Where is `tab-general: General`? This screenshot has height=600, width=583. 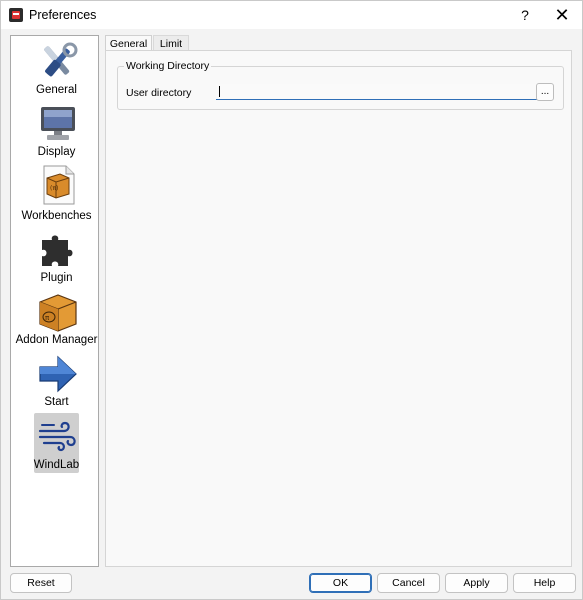 tab-general: General is located at coordinates (128, 43).